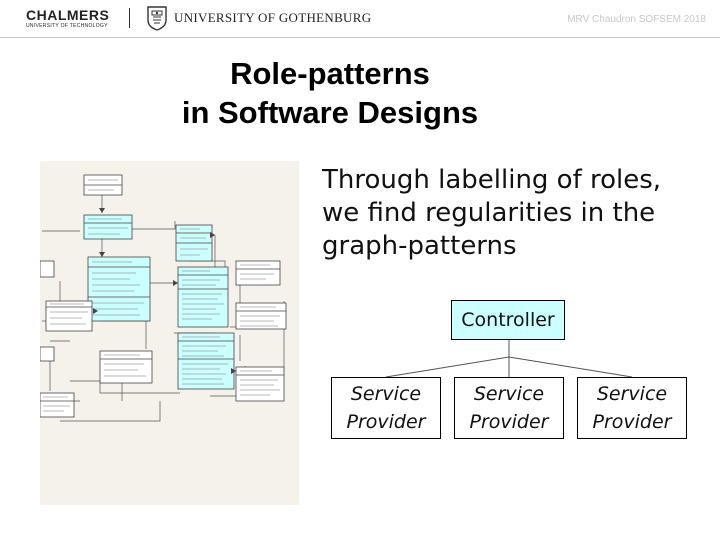 Image resolution: width=720 pixels, height=540 pixels. What do you see at coordinates (273, 17) in the screenshot?
I see `gothenburg-logo-name: UNIVERSITY OF GOTHENBURG` at bounding box center [273, 17].